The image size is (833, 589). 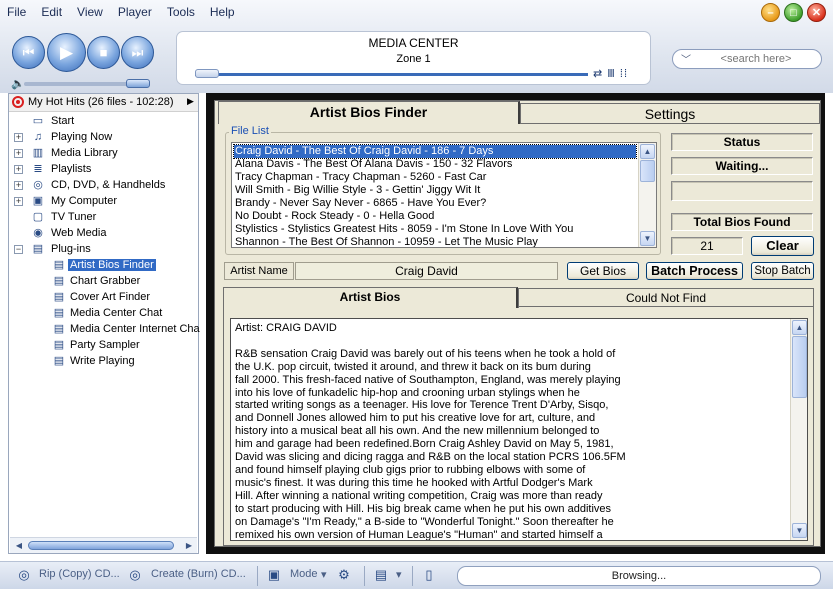 I want to click on tree-horizontal-scrollbar: ◀ ▶, so click(x=103, y=545).